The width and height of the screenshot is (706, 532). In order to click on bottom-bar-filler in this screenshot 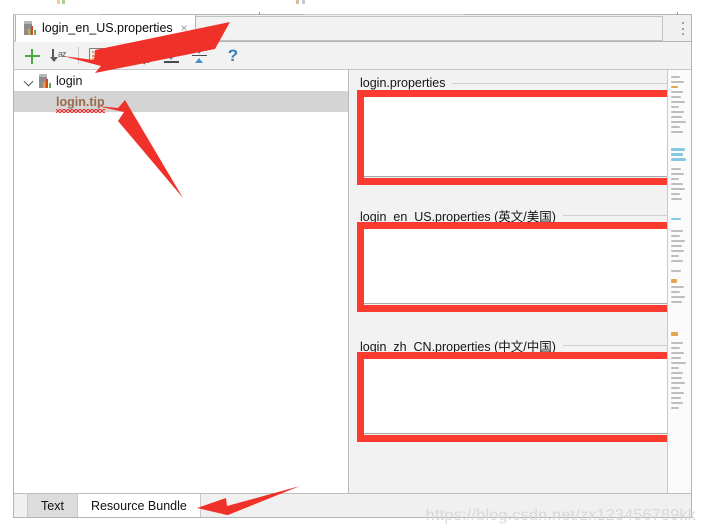, I will do `click(445, 505)`.